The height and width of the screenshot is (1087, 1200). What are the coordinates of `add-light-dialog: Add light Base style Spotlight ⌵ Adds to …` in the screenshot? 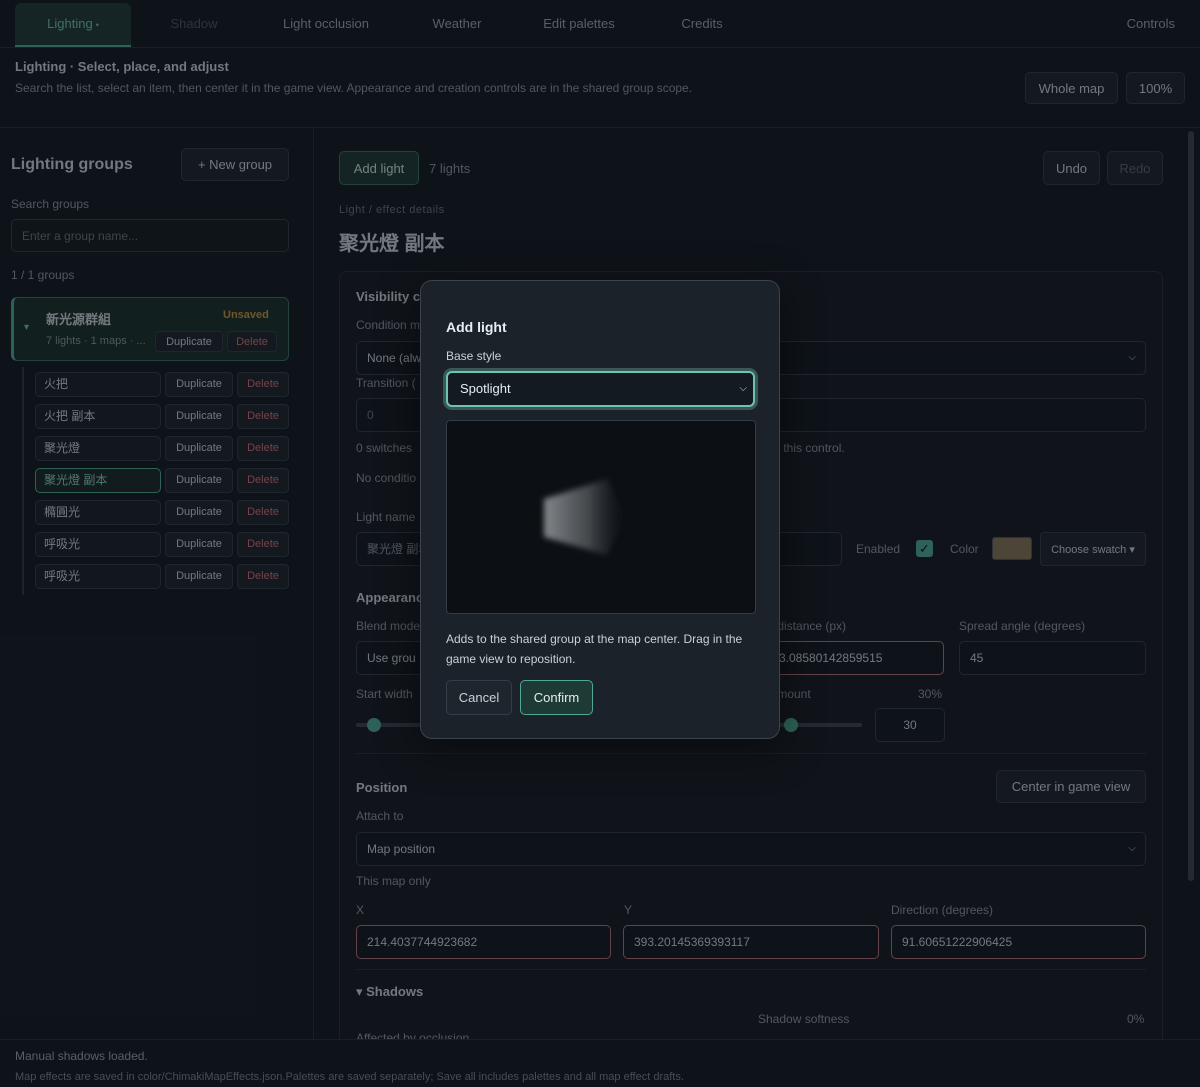 It's located at (600, 509).